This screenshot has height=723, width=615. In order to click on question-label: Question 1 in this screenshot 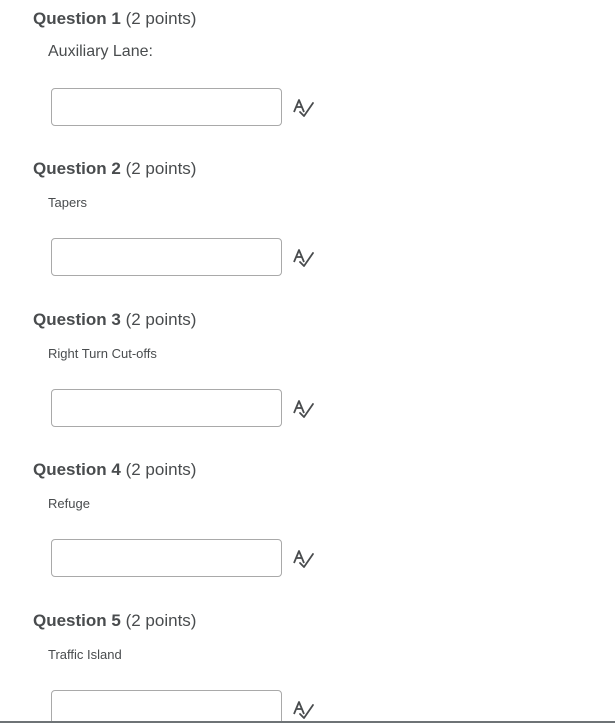, I will do `click(77, 18)`.